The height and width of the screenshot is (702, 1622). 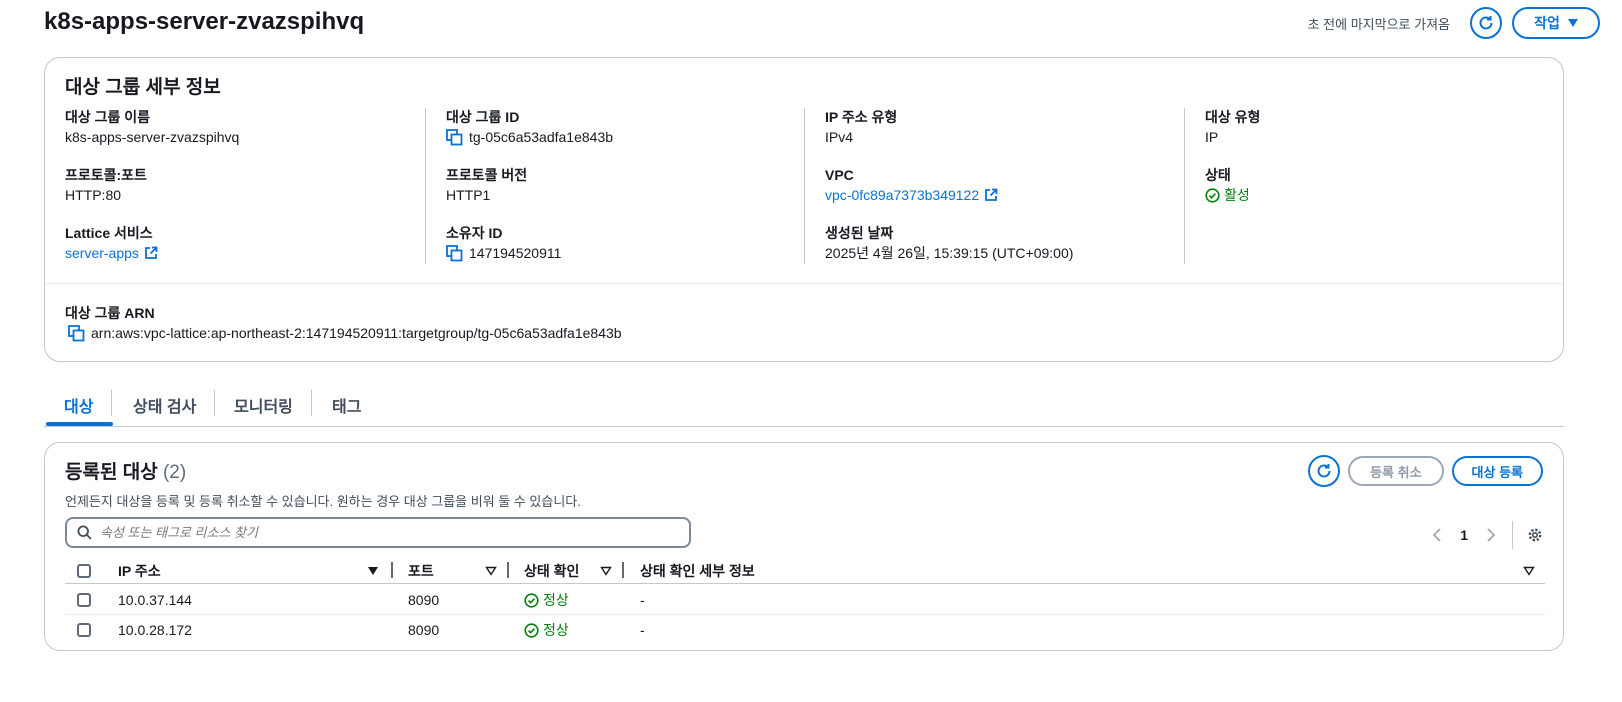 What do you see at coordinates (380, 532) in the screenshot?
I see `search-input` at bounding box center [380, 532].